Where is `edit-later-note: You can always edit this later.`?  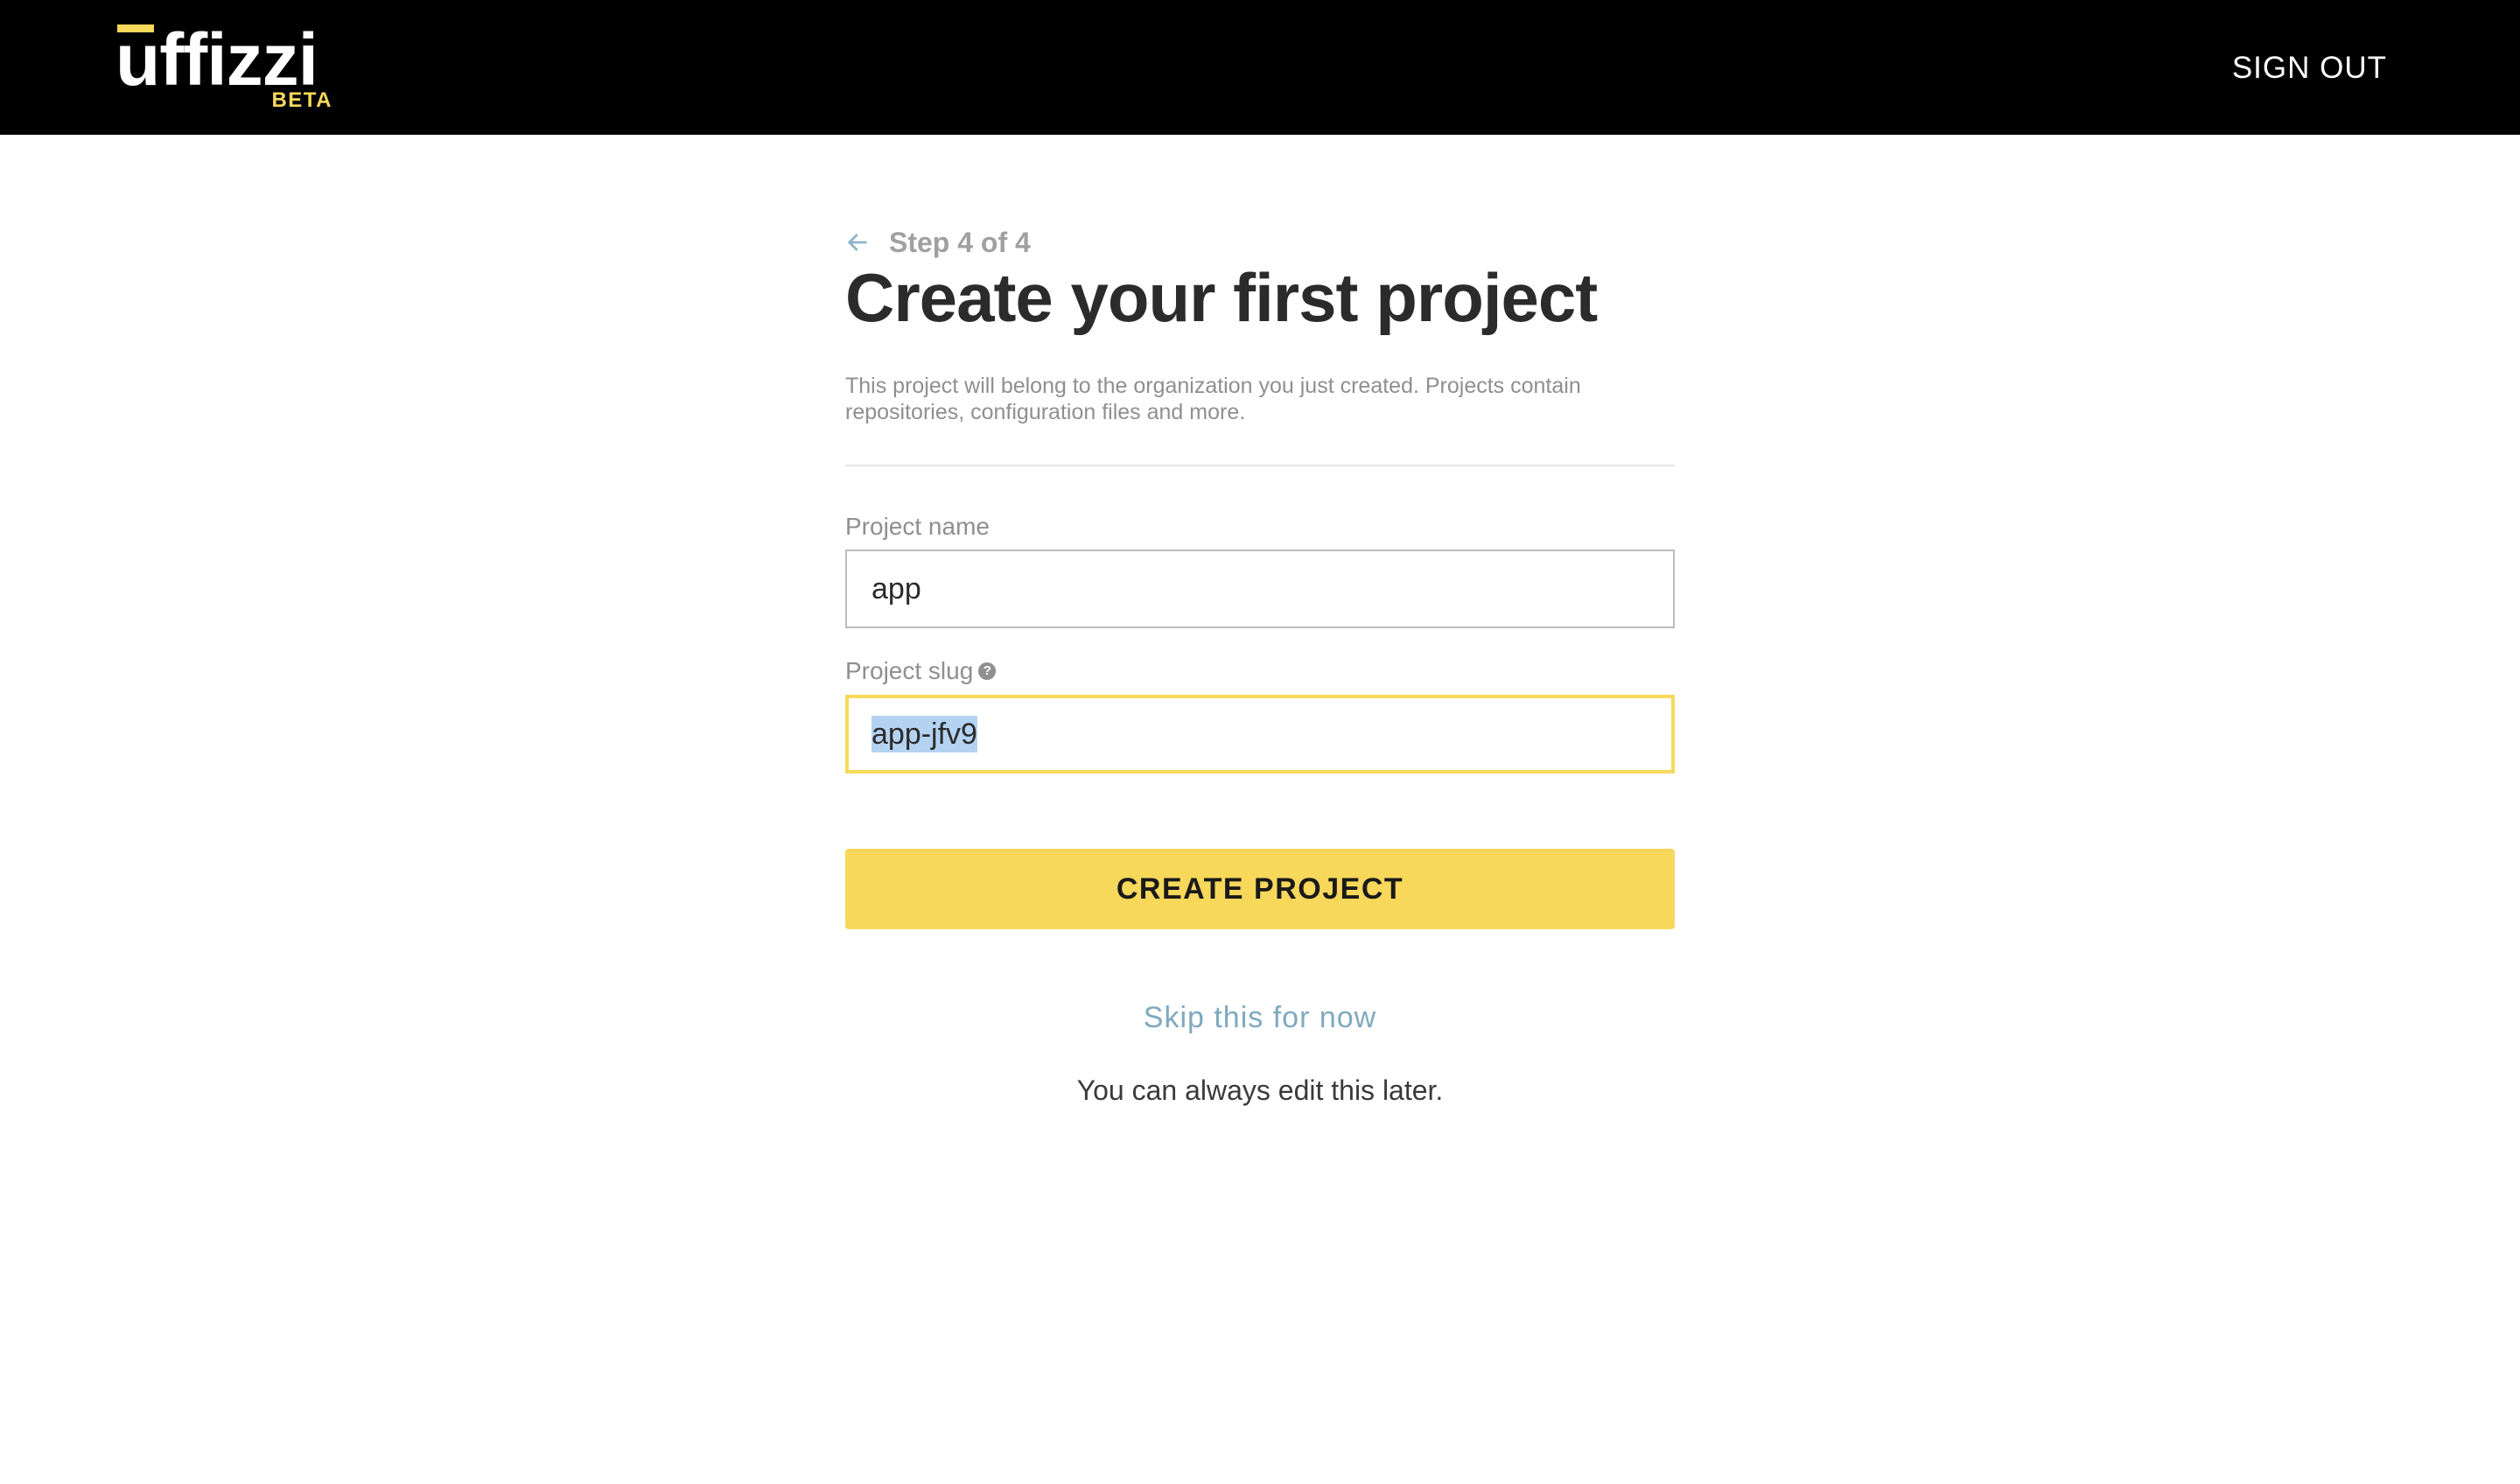 edit-later-note: You can always edit this later. is located at coordinates (1260, 1090).